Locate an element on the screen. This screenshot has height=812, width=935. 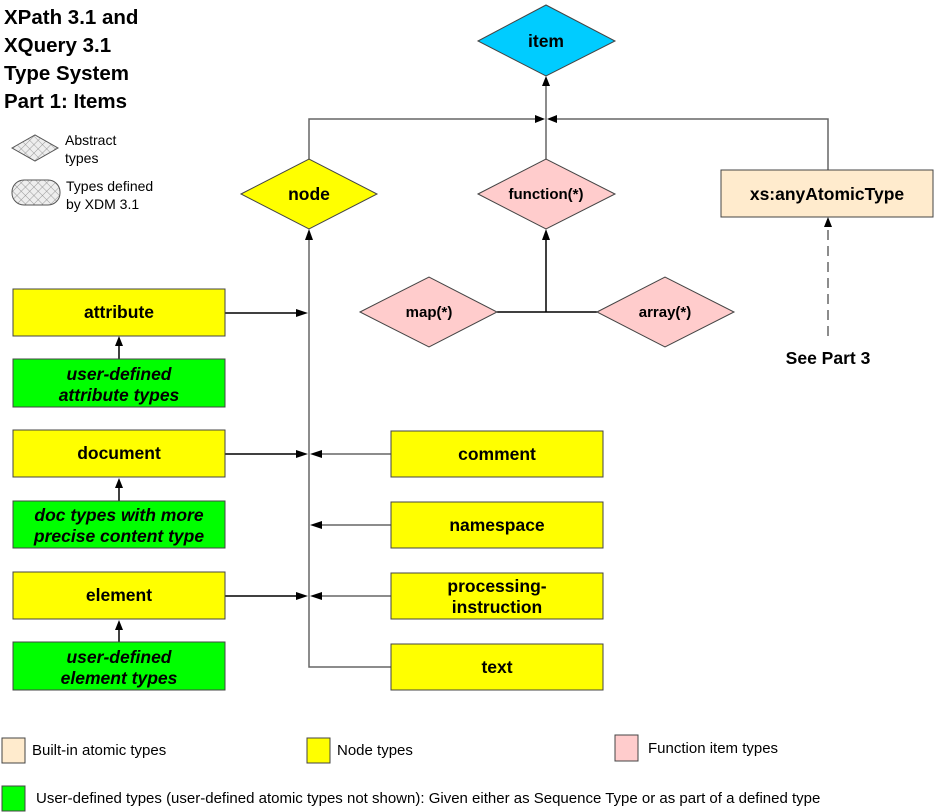
title-line-1: XPath 3.1 and is located at coordinates (71, 17).